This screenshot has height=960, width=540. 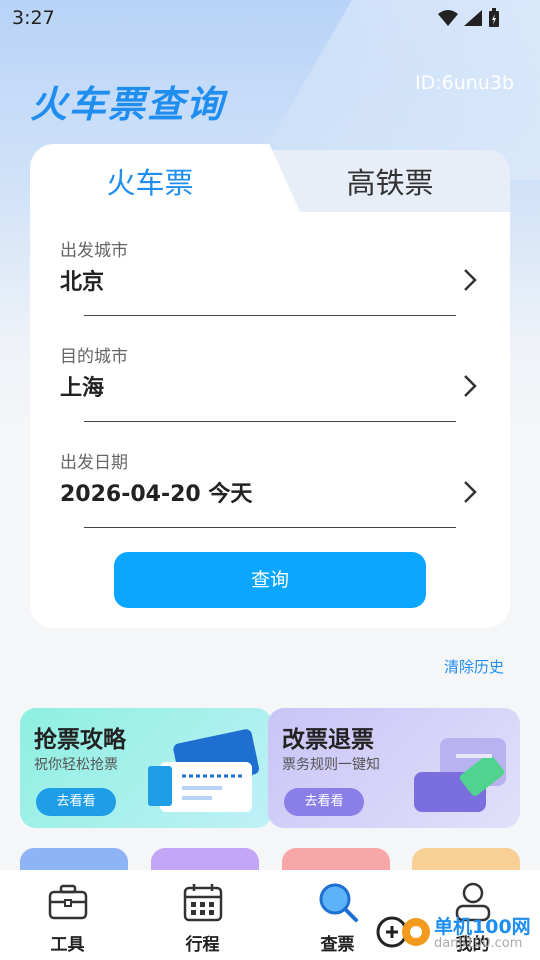 What do you see at coordinates (474, 666) in the screenshot?
I see `clear-history-link: 清除历史` at bounding box center [474, 666].